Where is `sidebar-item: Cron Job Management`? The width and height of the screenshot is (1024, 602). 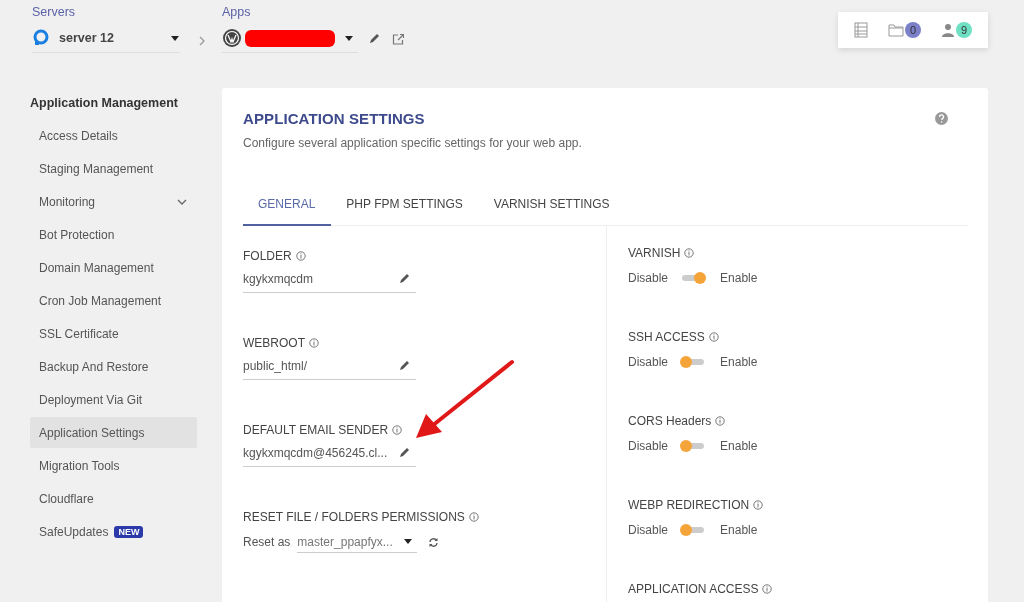
sidebar-item: Cron Job Management is located at coordinates (113, 300).